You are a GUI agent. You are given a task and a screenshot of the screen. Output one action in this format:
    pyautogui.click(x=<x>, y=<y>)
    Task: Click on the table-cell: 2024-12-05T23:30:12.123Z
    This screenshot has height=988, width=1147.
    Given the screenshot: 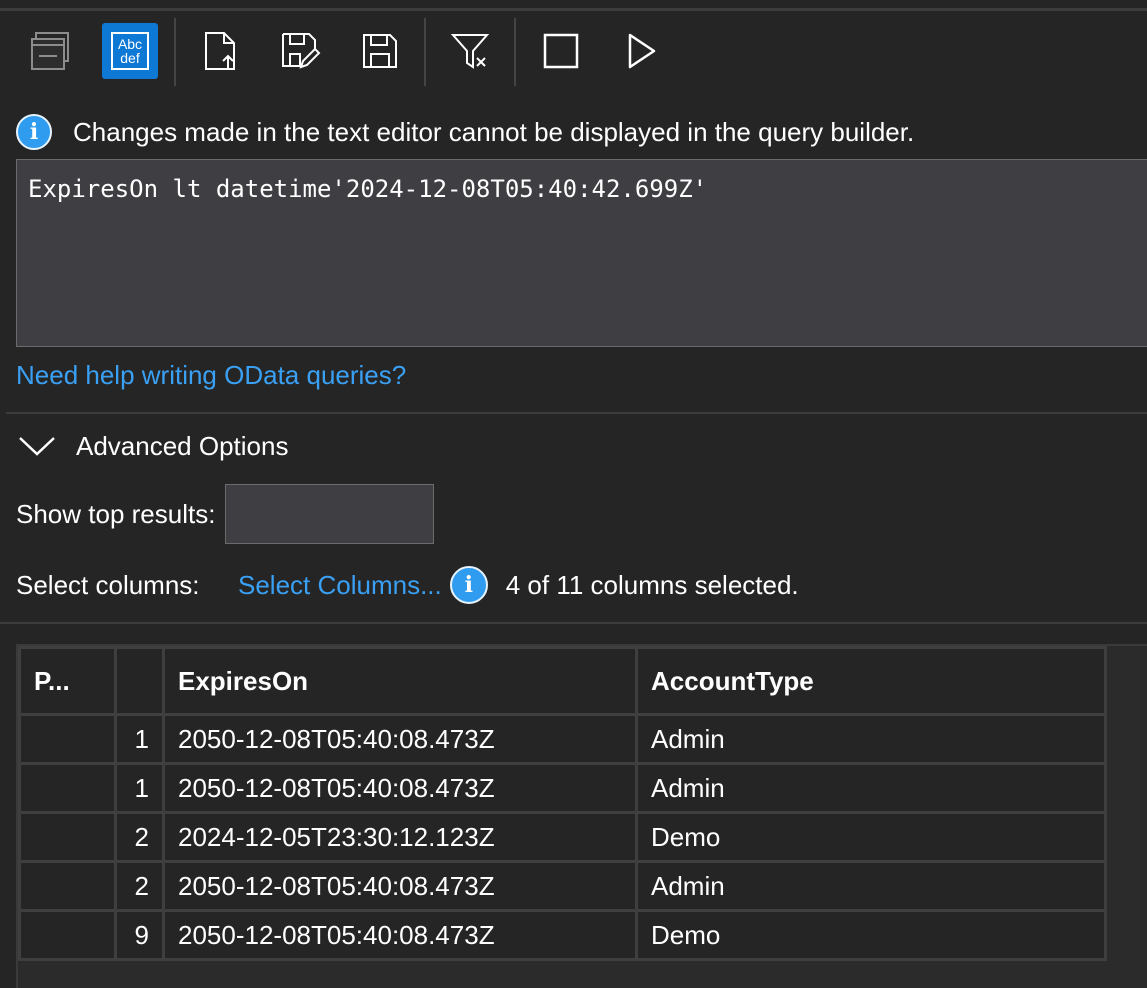 What is the action you would take?
    pyautogui.click(x=400, y=837)
    